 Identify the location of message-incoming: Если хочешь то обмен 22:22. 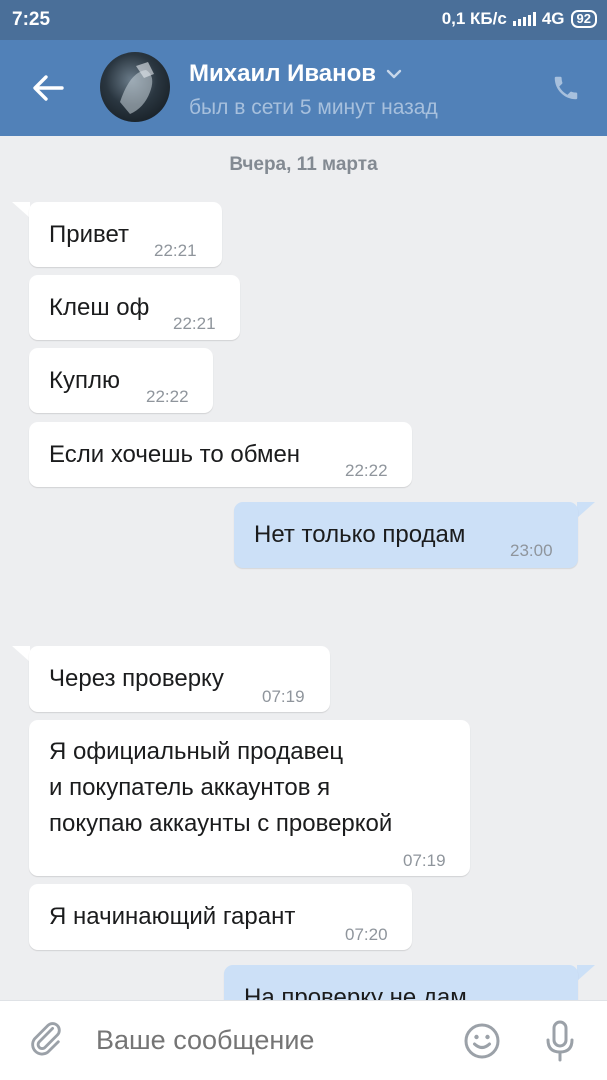
(220, 454).